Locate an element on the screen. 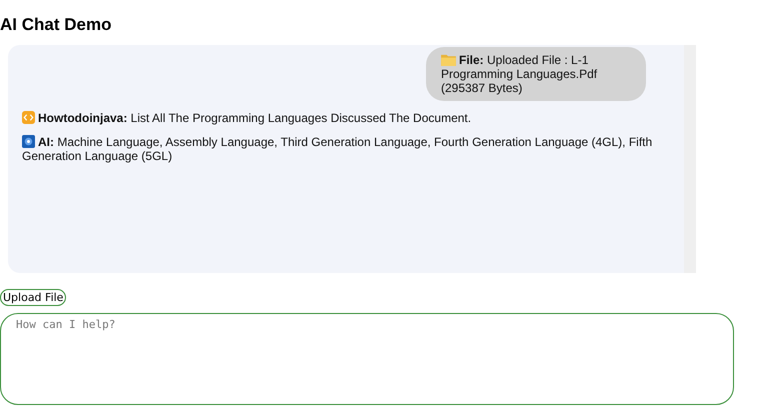 The image size is (768, 414). ai-message: AI: Machine Language, Assembly Language, Third Generation Language, Fourth Generation Language (4GL), Fifth Generation Language (5GL) is located at coordinates (338, 149).